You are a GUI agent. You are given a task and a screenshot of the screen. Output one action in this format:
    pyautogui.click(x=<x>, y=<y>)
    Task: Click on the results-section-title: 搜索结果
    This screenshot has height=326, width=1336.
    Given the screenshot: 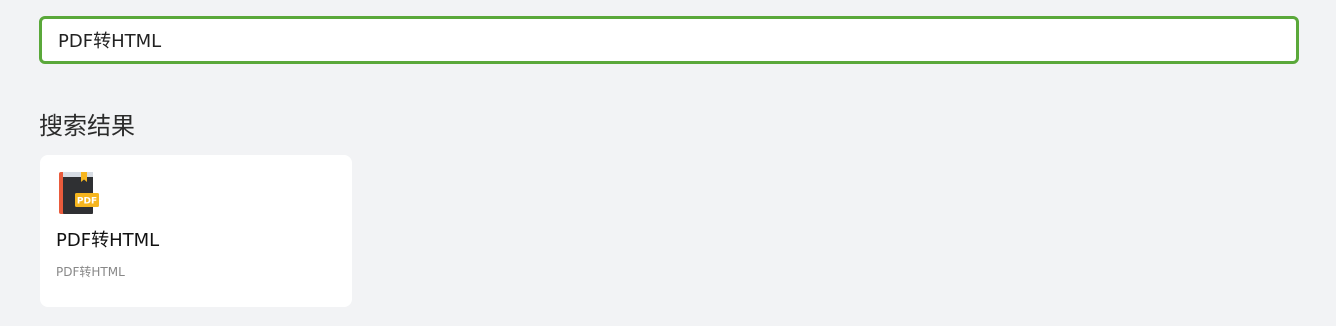 What is the action you would take?
    pyautogui.click(x=87, y=126)
    